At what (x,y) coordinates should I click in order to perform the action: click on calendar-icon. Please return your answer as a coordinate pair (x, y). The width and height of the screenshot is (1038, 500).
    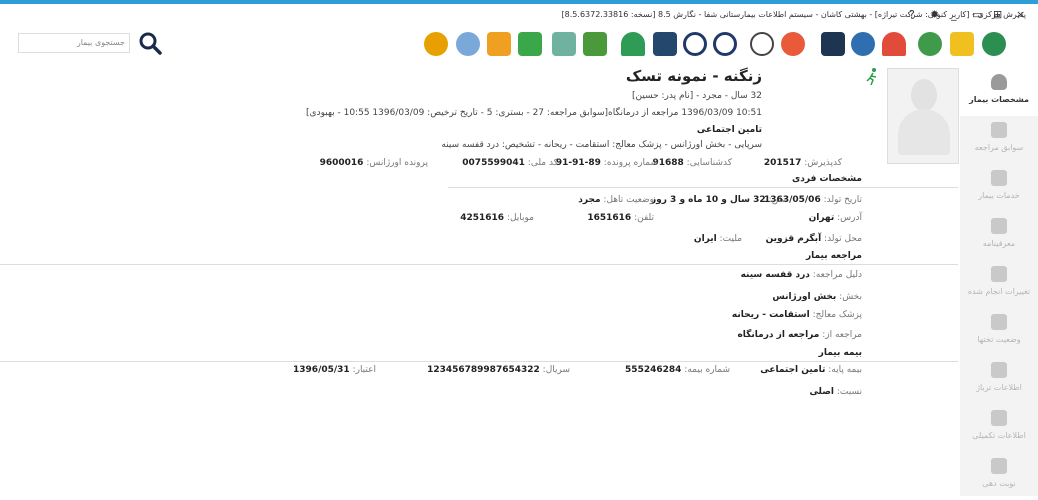
    Looking at the image, I should click on (999, 466).